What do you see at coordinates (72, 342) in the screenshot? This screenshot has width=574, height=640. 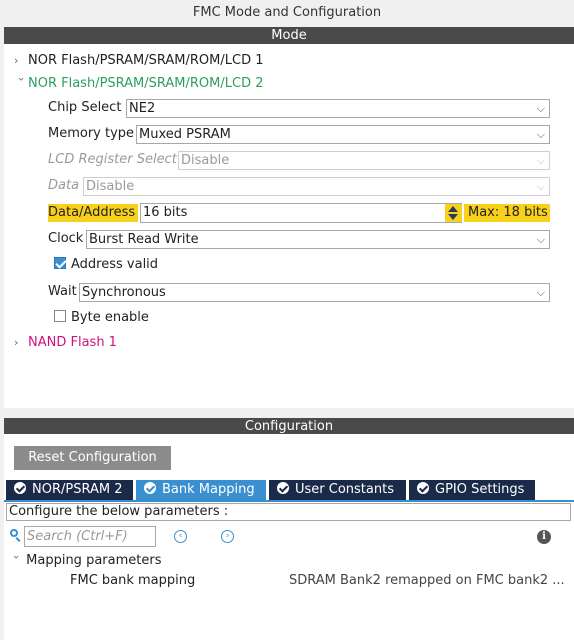 I see `tree-item-label: NAND Flash 1` at bounding box center [72, 342].